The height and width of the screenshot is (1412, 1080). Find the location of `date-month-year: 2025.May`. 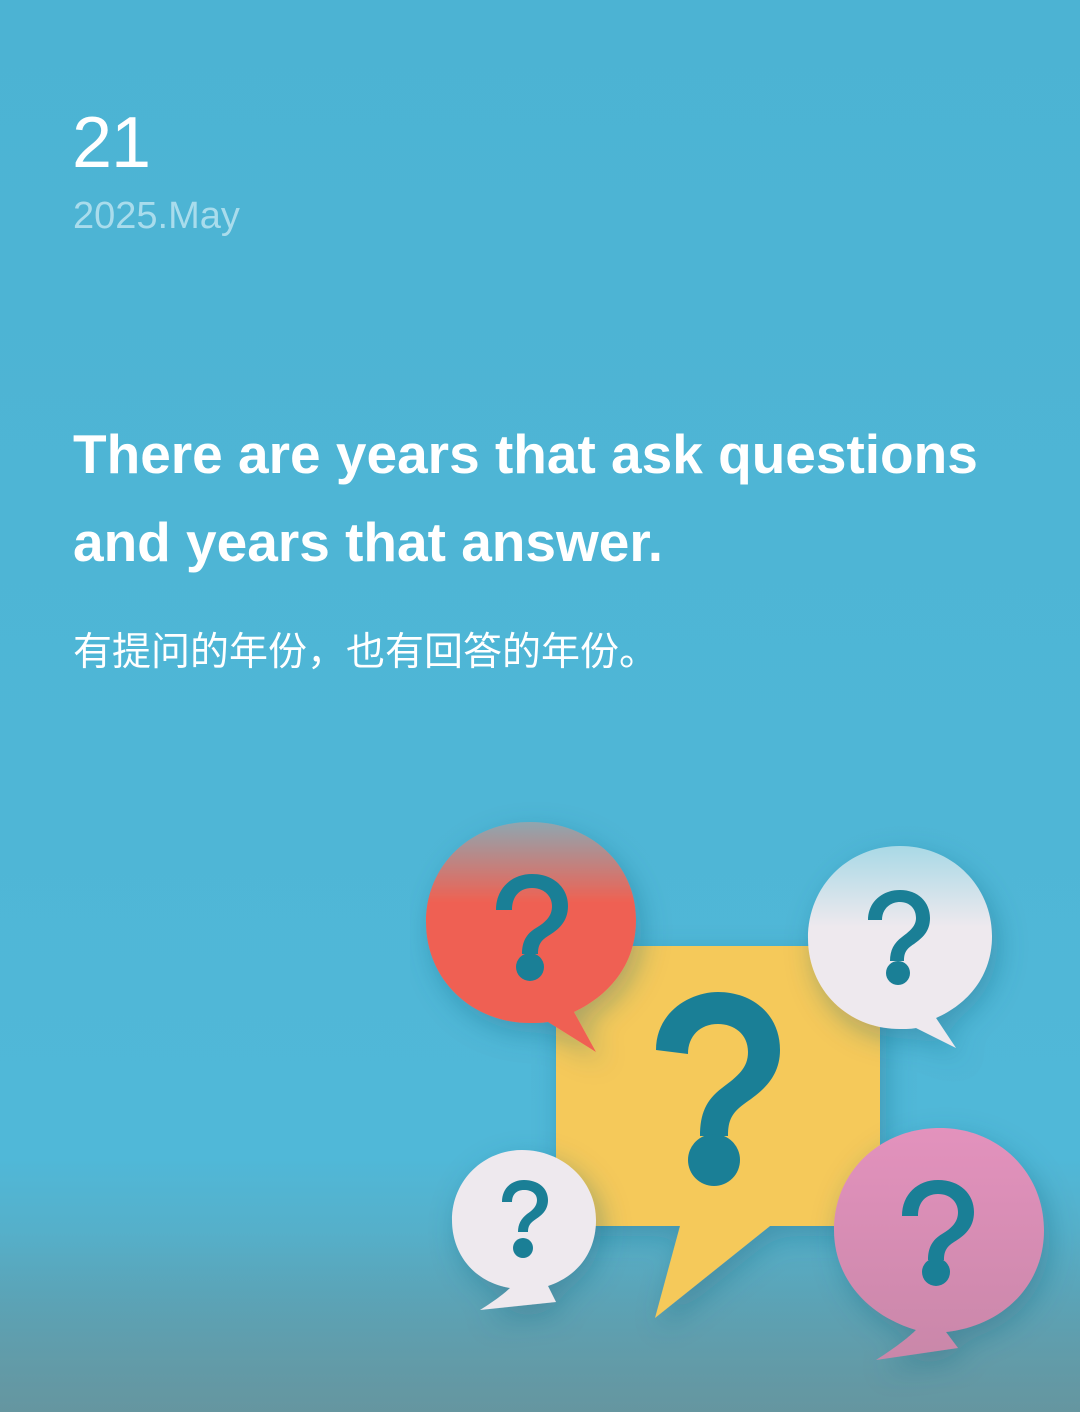

date-month-year: 2025.May is located at coordinates (156, 216).